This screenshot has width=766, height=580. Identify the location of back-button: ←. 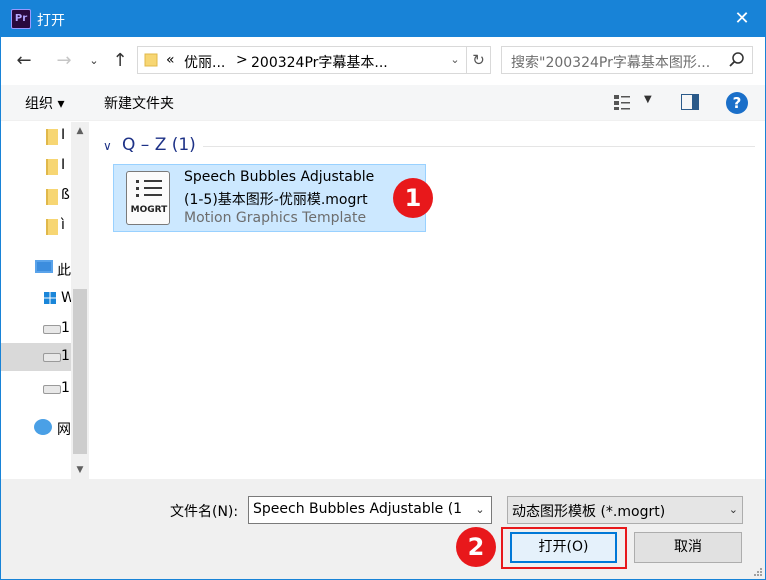
(24, 61).